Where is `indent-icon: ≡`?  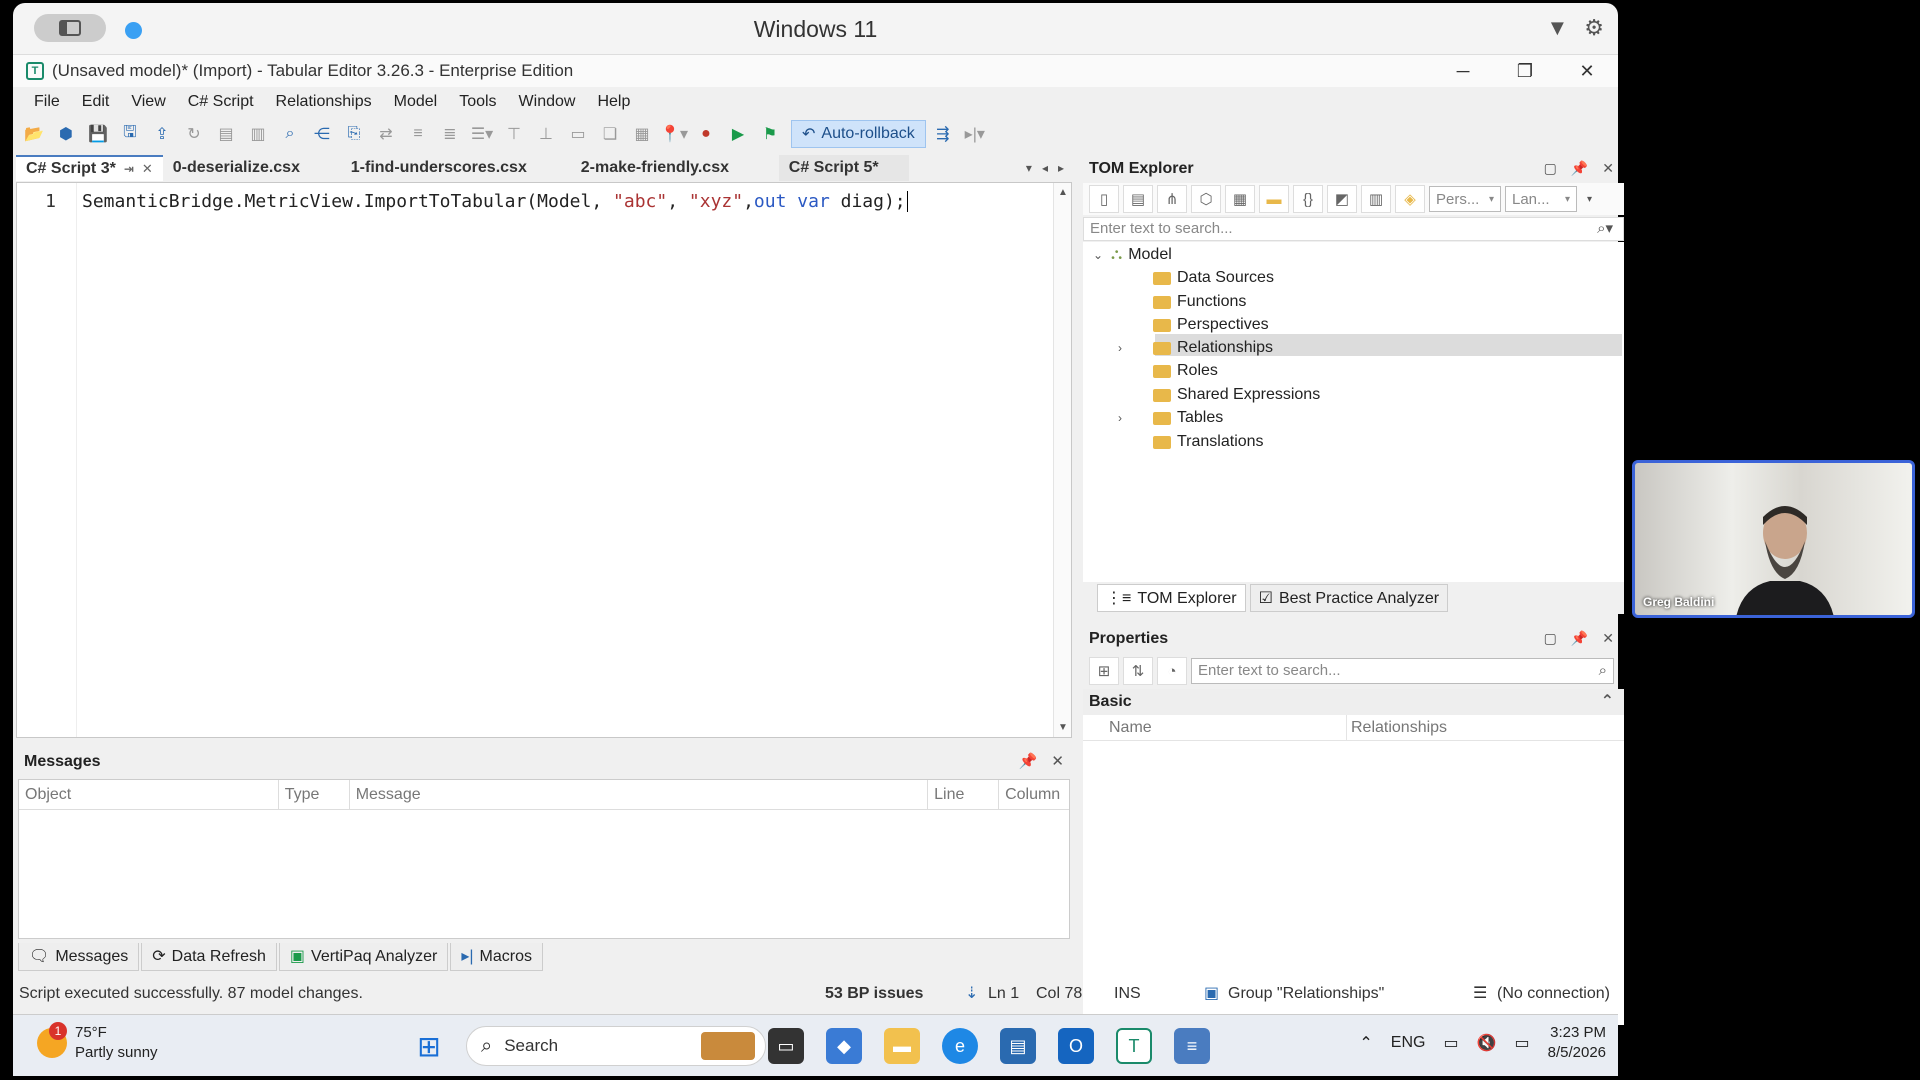
indent-icon: ≡ is located at coordinates (418, 134).